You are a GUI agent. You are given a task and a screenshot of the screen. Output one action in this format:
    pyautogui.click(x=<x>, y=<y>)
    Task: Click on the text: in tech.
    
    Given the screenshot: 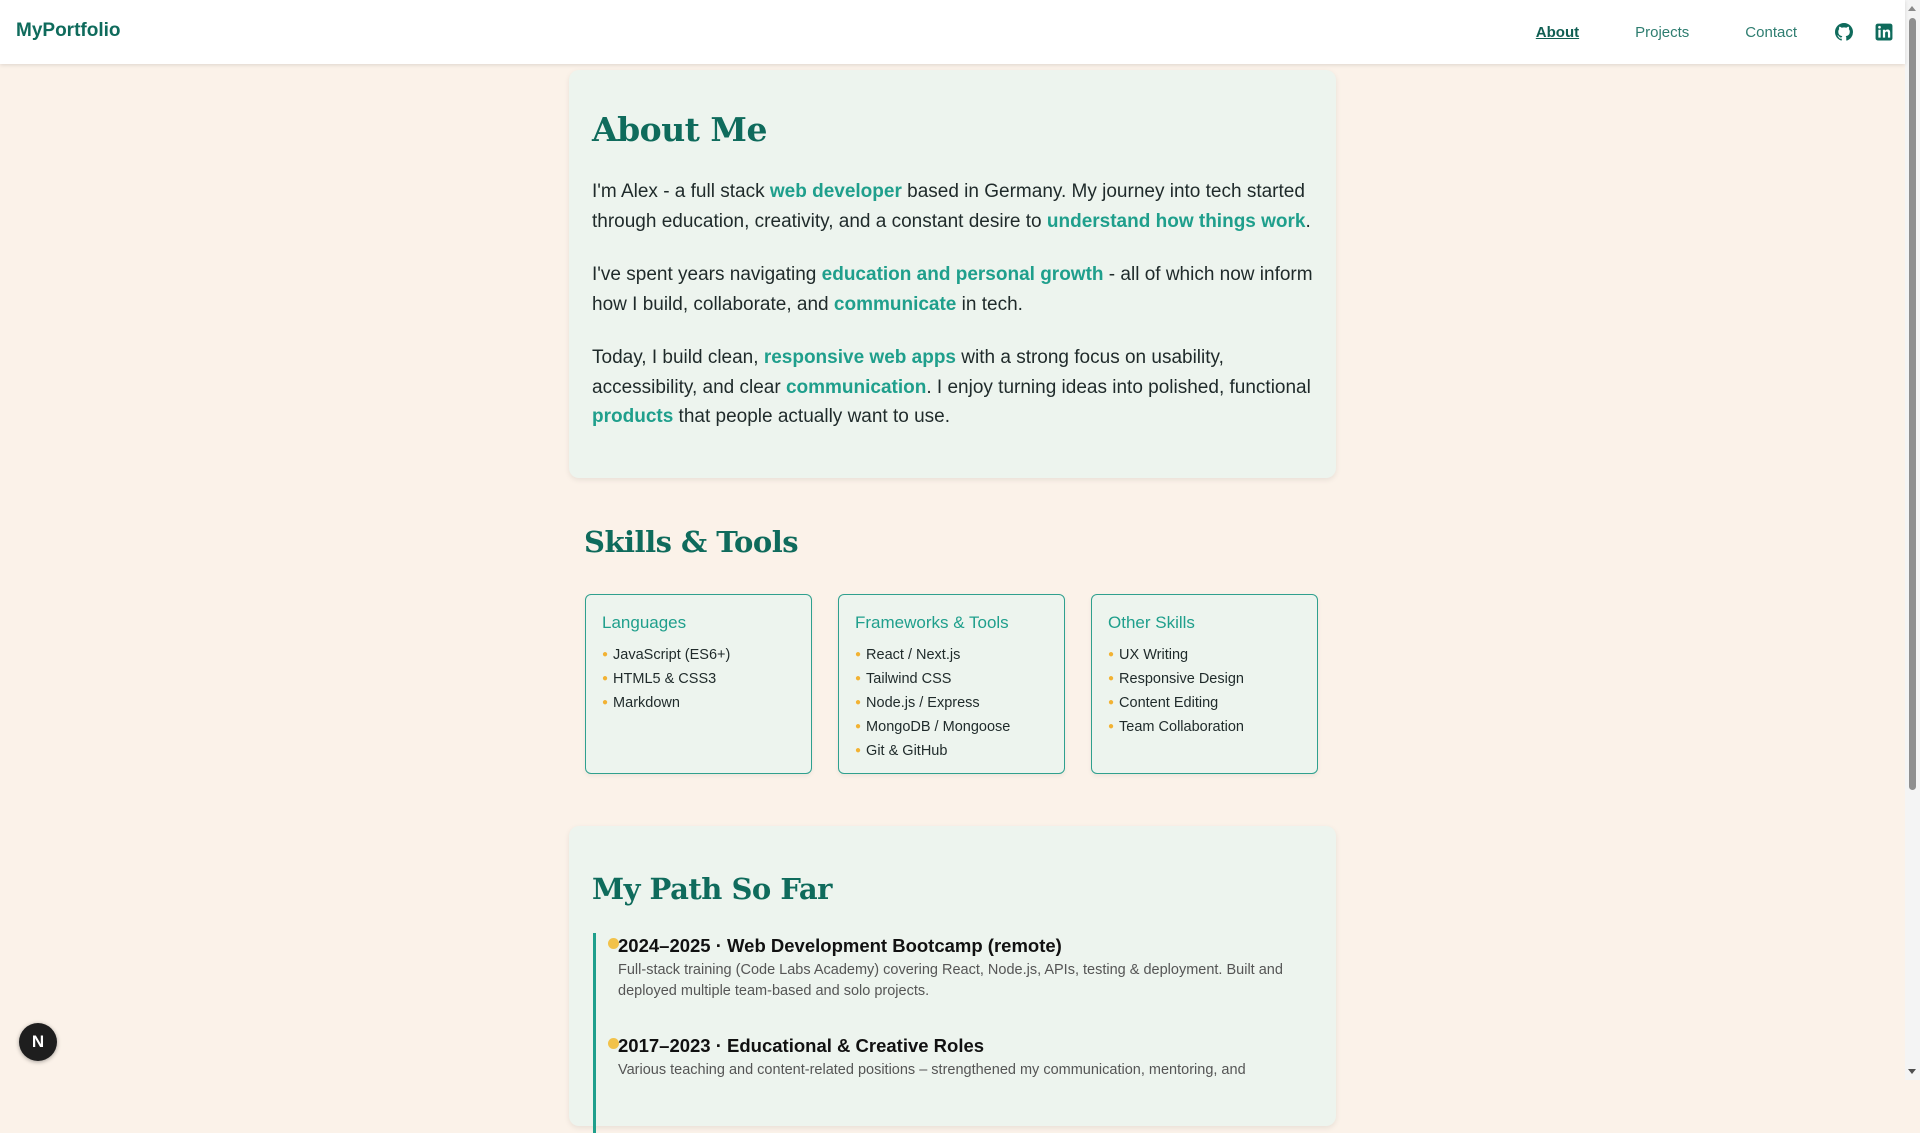 What is the action you would take?
    pyautogui.click(x=989, y=304)
    